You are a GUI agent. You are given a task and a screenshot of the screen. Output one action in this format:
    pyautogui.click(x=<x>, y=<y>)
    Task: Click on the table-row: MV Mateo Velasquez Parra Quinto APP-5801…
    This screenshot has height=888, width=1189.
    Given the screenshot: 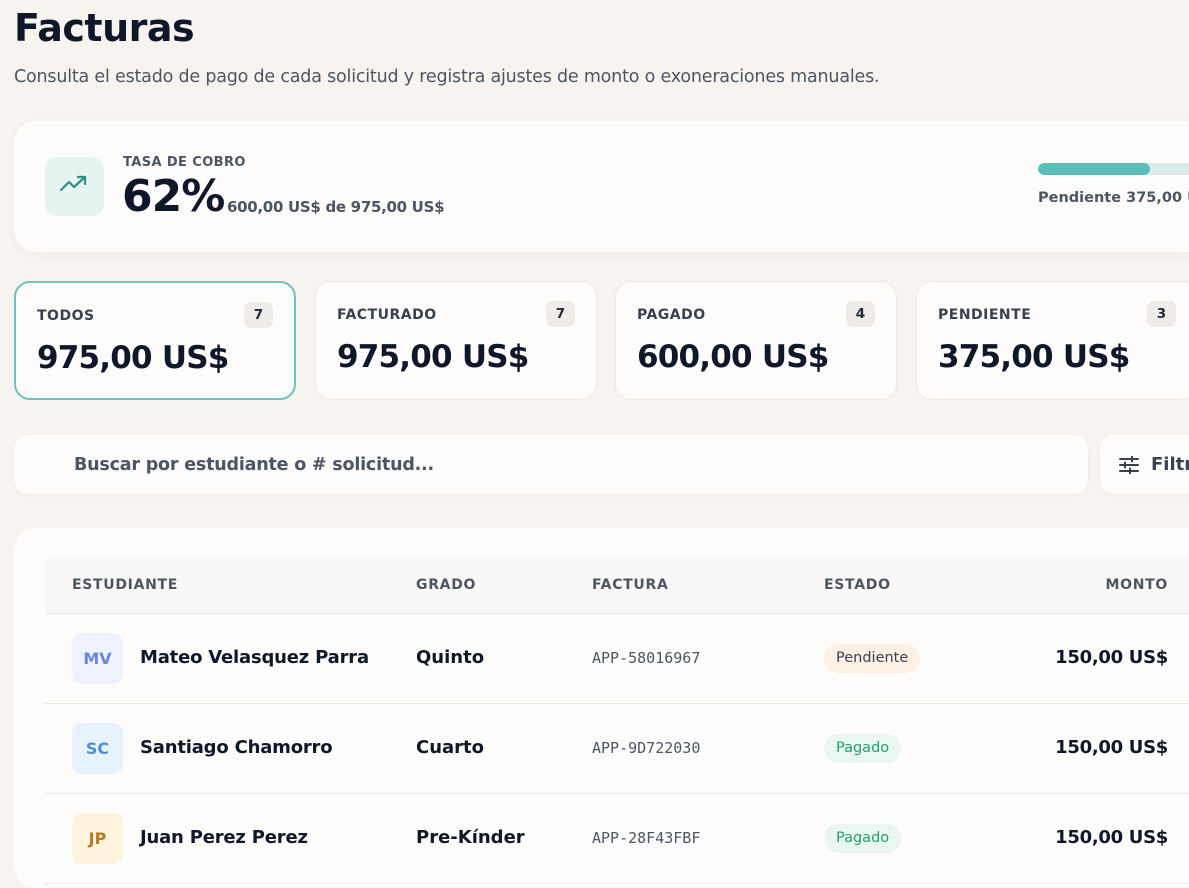 What is the action you would take?
    pyautogui.click(x=617, y=658)
    